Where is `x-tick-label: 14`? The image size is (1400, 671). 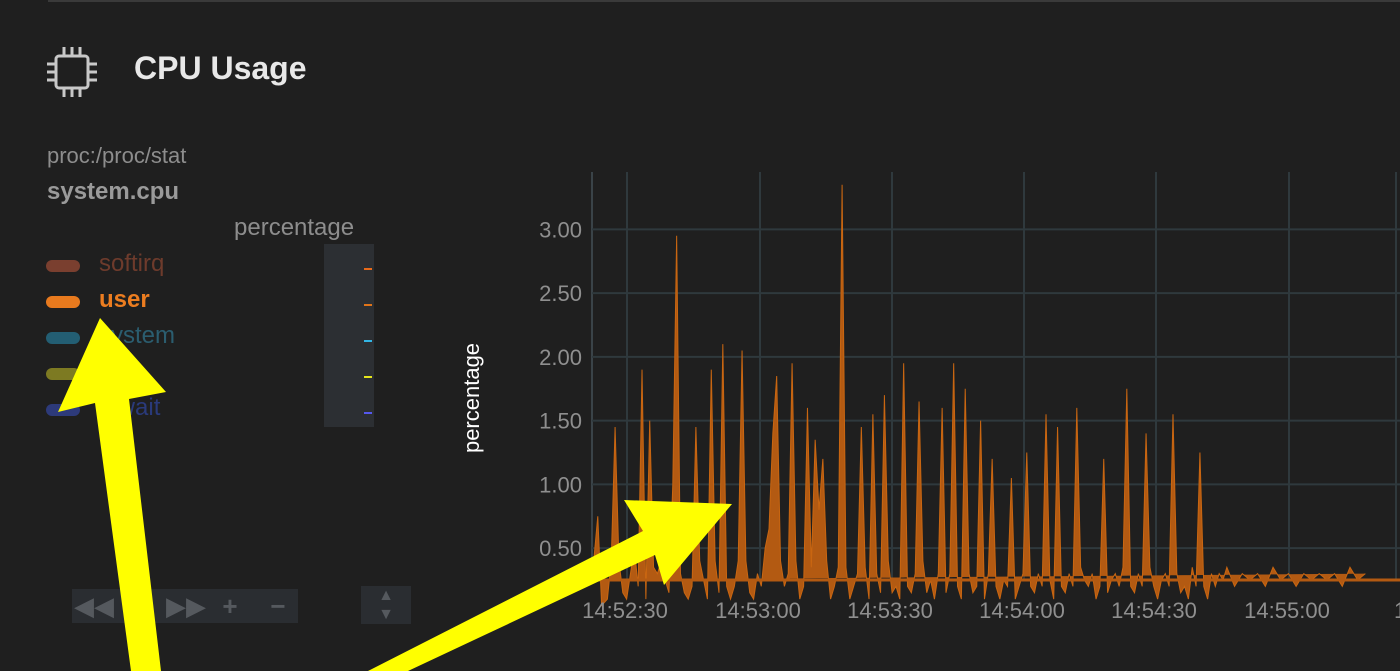 x-tick-label: 14 is located at coordinates (1397, 610).